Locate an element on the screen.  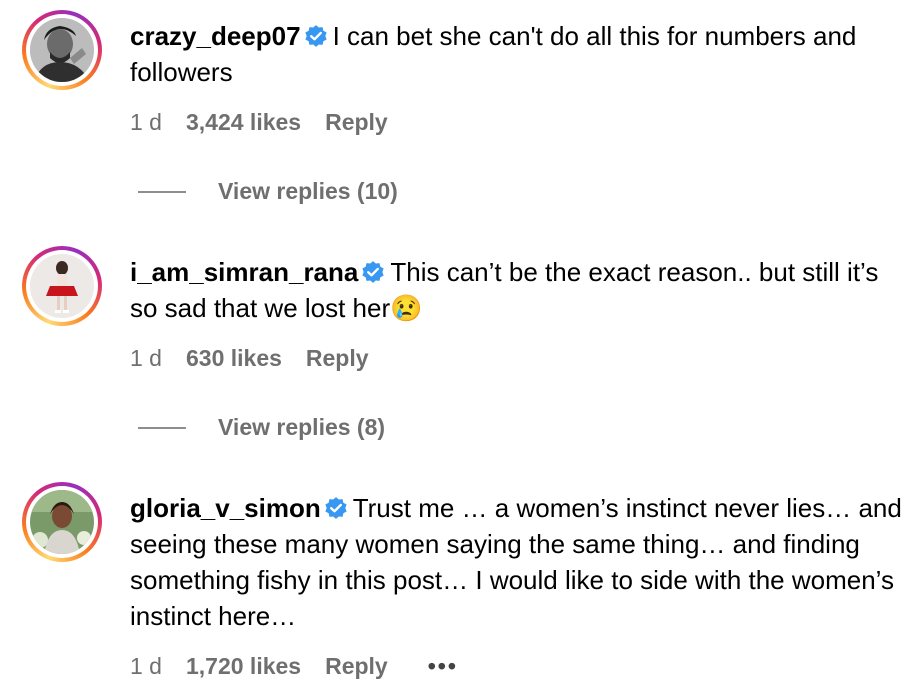
comment-meta: 1 d 3,424 likes Reply is located at coordinates (259, 122).